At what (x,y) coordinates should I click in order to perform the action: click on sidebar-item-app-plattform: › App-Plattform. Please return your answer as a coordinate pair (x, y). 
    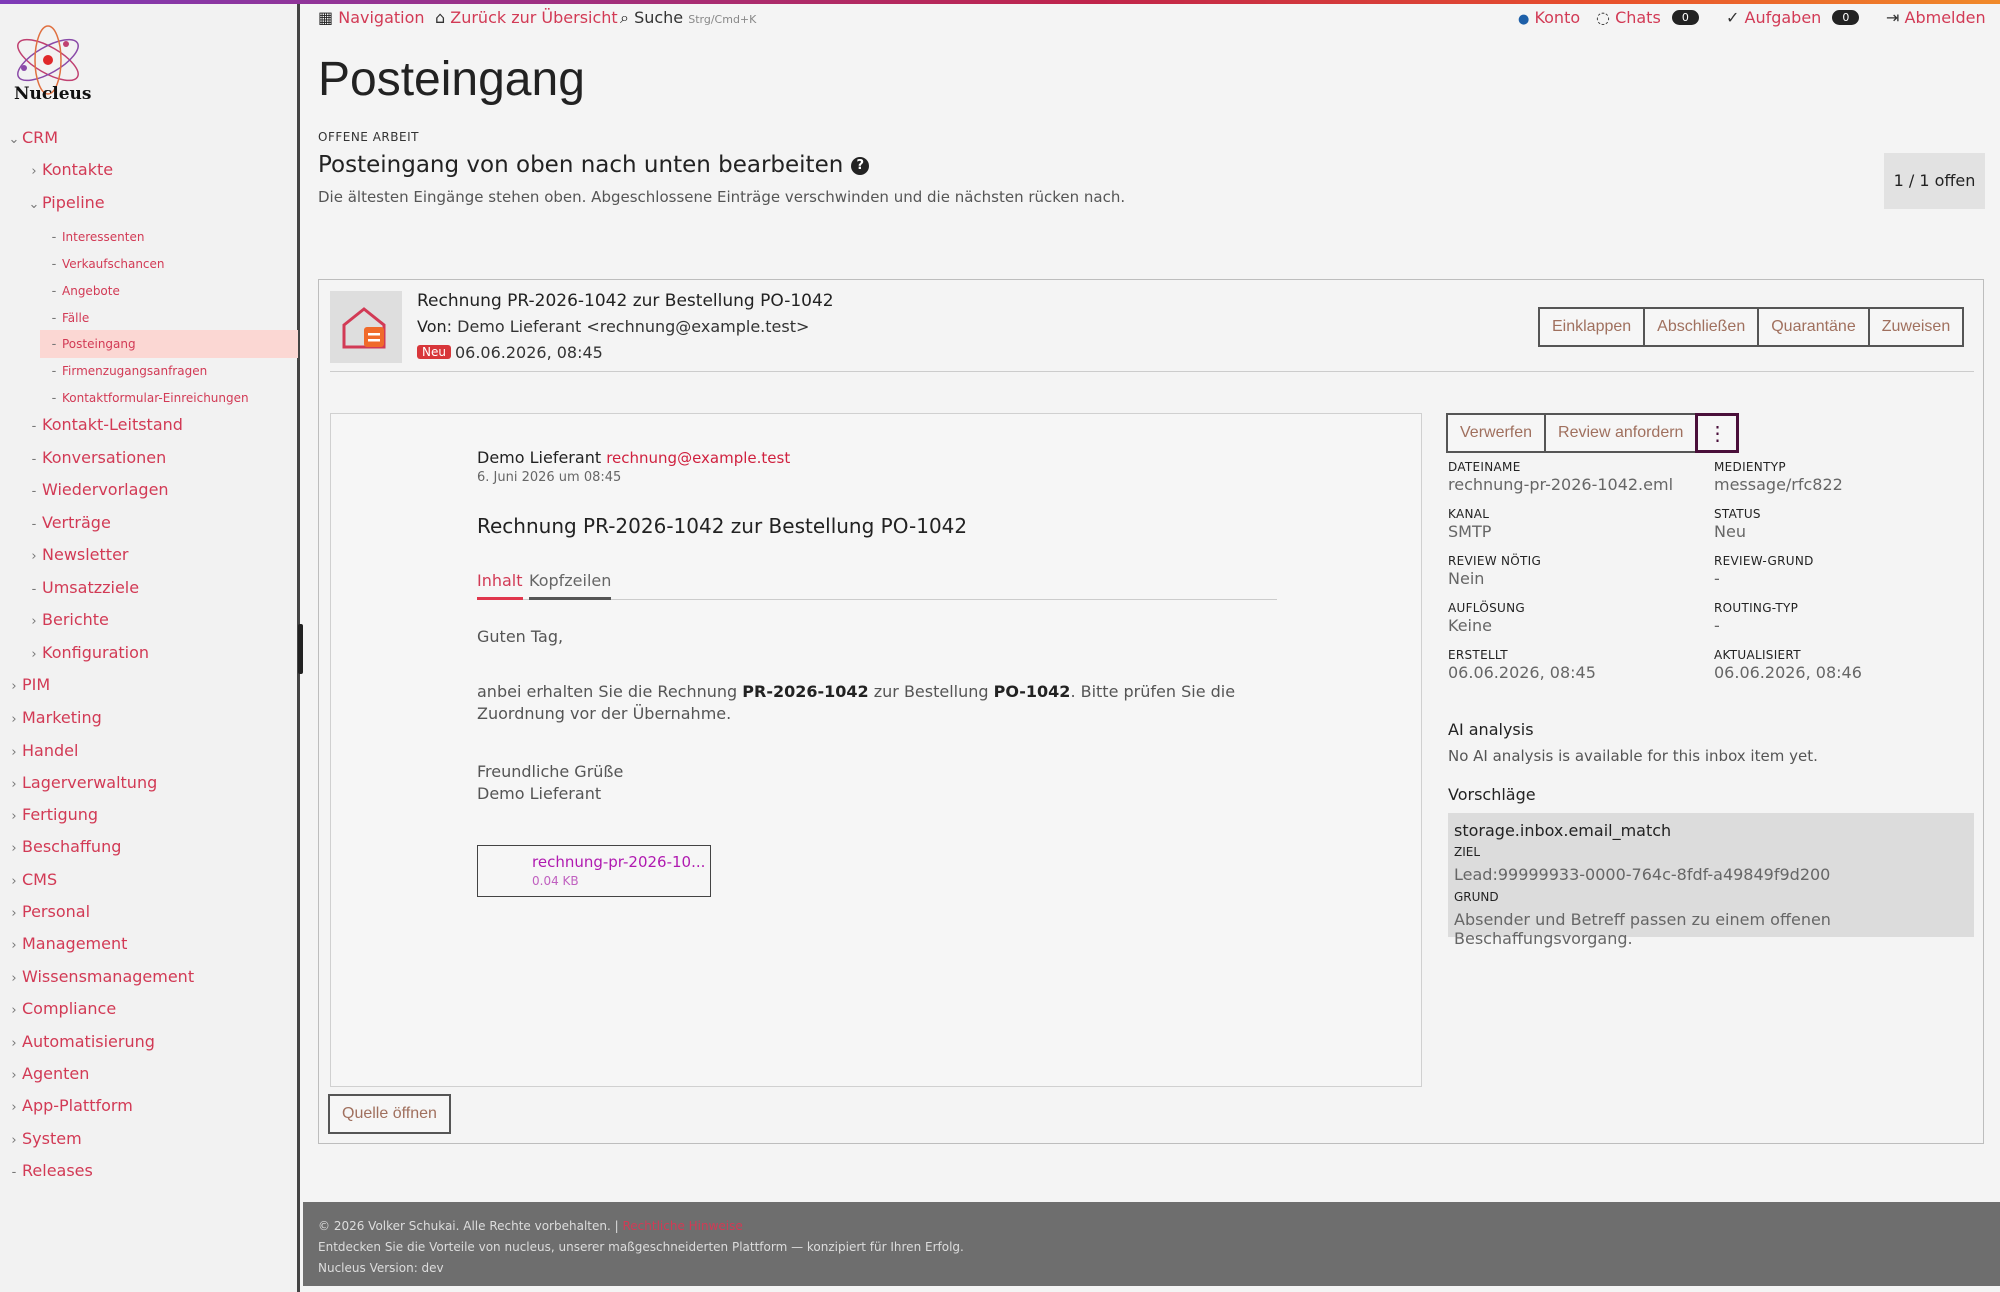
    Looking at the image, I should click on (66, 1106).